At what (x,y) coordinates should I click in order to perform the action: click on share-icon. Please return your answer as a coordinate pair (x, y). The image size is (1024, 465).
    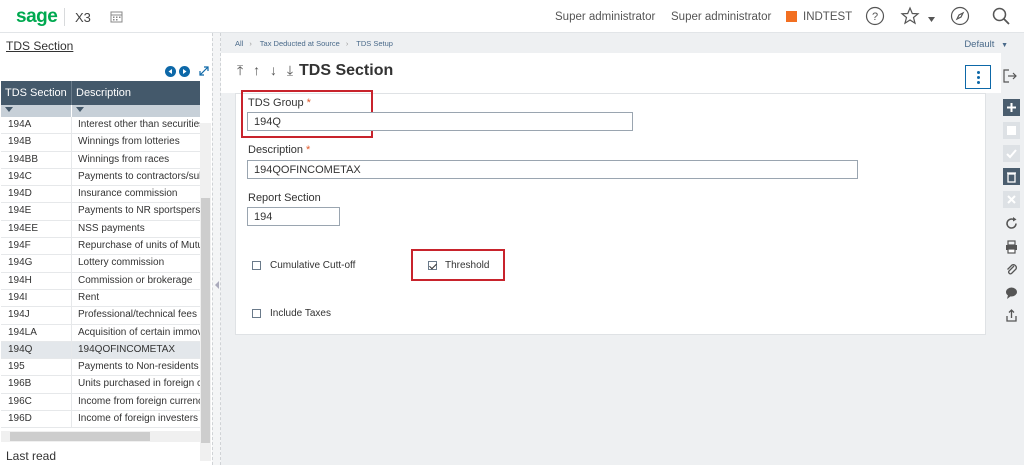
    Looking at the image, I should click on (1011, 315).